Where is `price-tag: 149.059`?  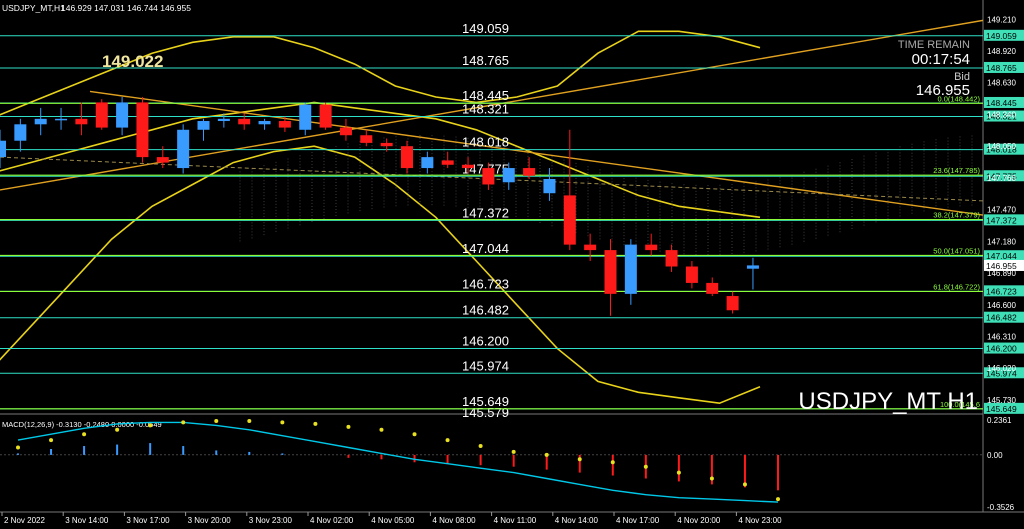 price-tag: 149.059 is located at coordinates (1004, 35).